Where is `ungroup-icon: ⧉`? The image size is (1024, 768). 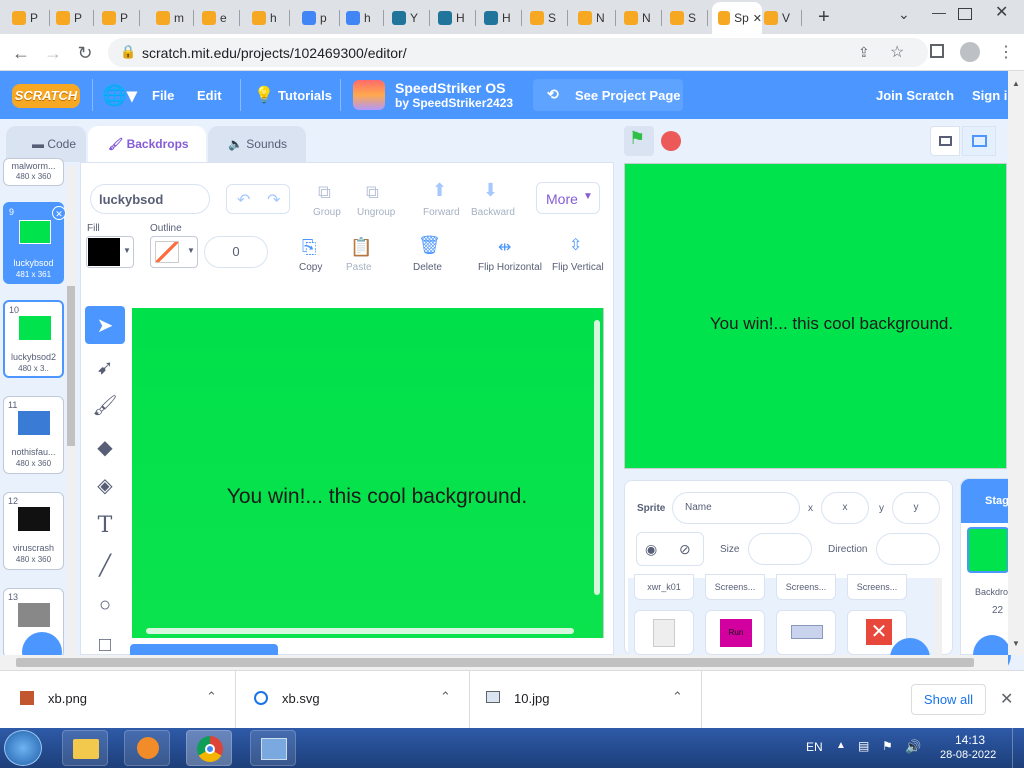 ungroup-icon: ⧉ is located at coordinates (372, 192).